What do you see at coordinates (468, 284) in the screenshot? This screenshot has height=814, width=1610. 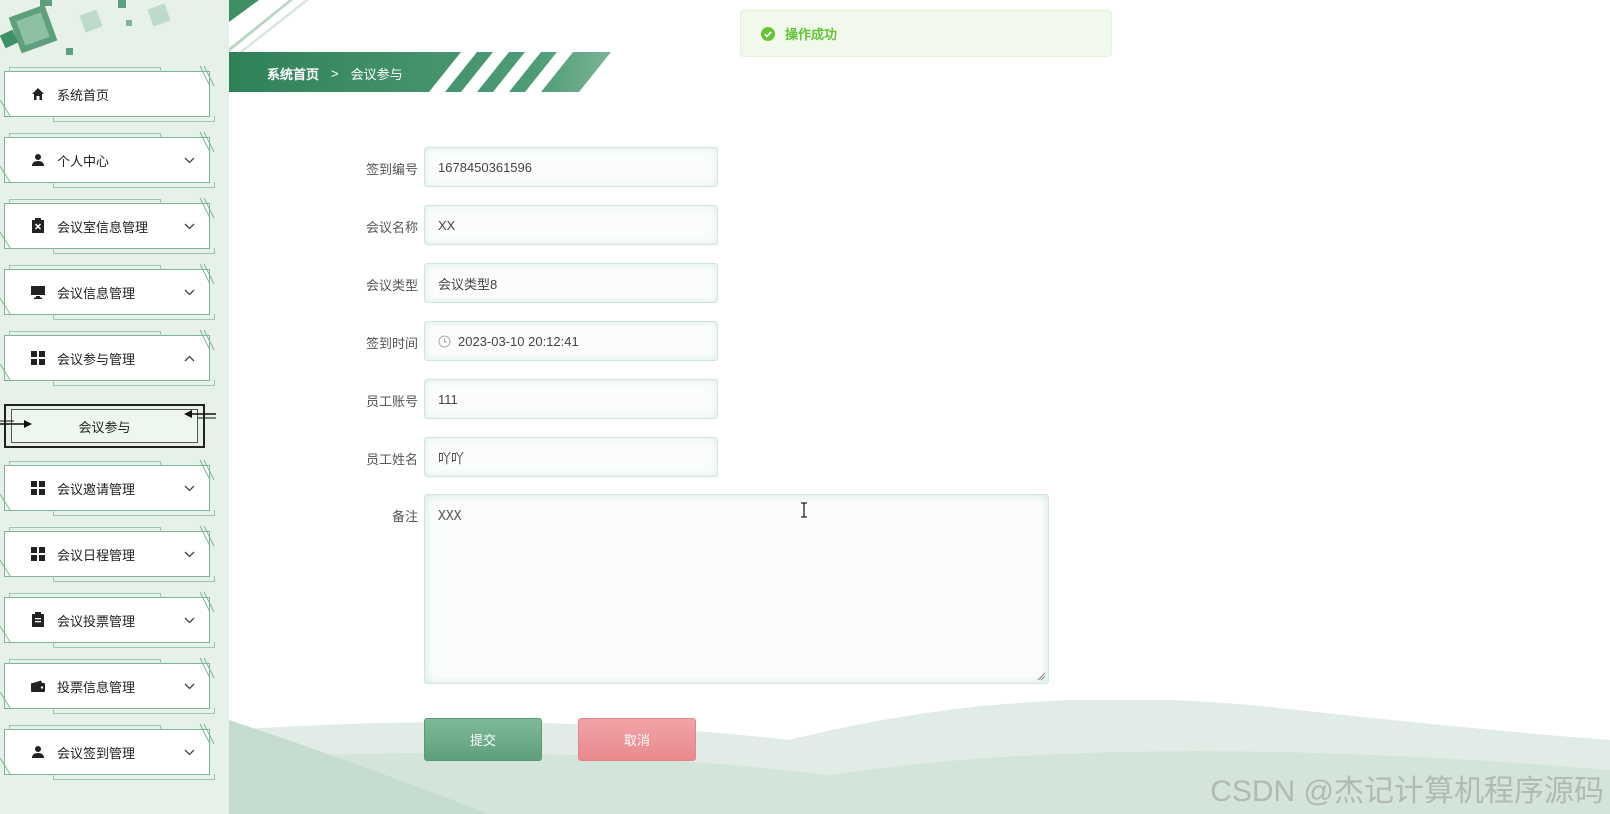 I see `field-value: 会议类型8` at bounding box center [468, 284].